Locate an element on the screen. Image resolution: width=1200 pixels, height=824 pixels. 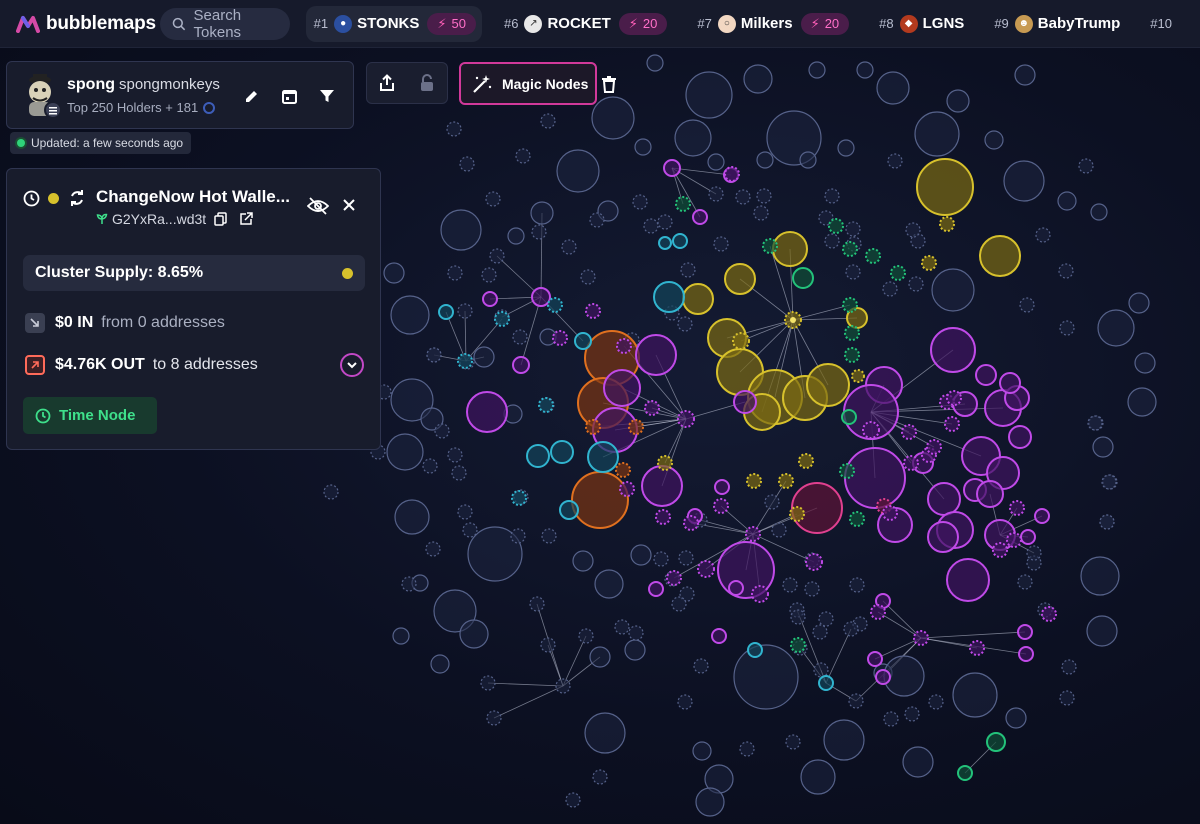
external-link-icon is located at coordinates (246, 219).